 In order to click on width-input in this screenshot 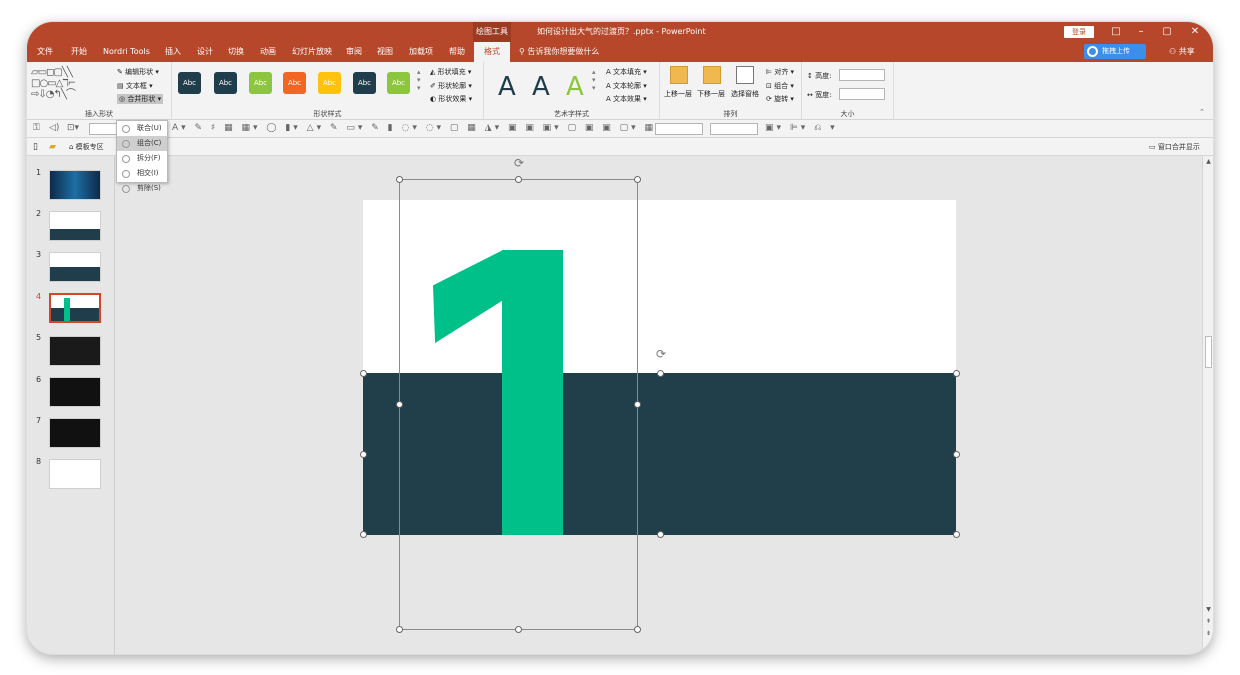, I will do `click(862, 94)`.